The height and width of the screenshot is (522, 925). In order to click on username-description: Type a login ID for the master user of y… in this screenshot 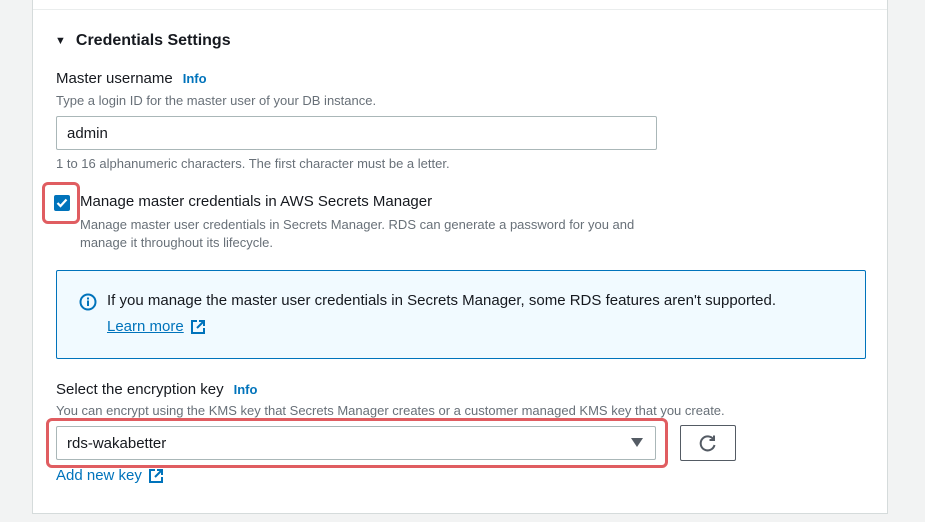, I will do `click(216, 100)`.